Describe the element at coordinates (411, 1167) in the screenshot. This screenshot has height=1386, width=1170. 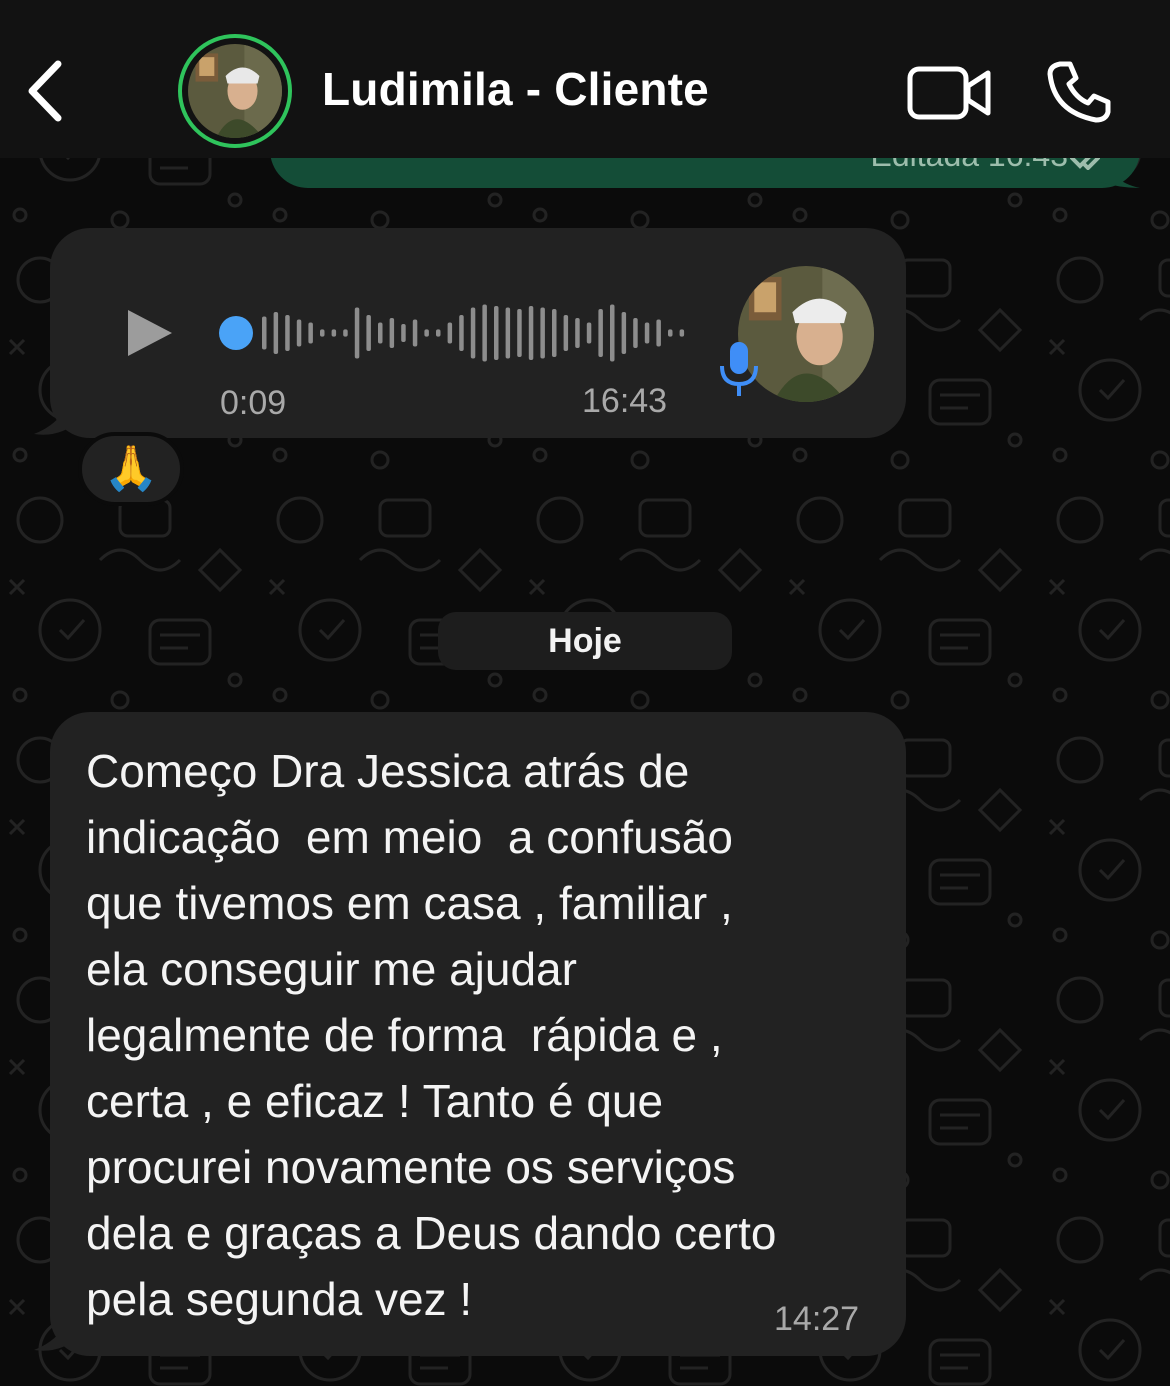
I see `message-line: procurei novamente os serviços` at that location.